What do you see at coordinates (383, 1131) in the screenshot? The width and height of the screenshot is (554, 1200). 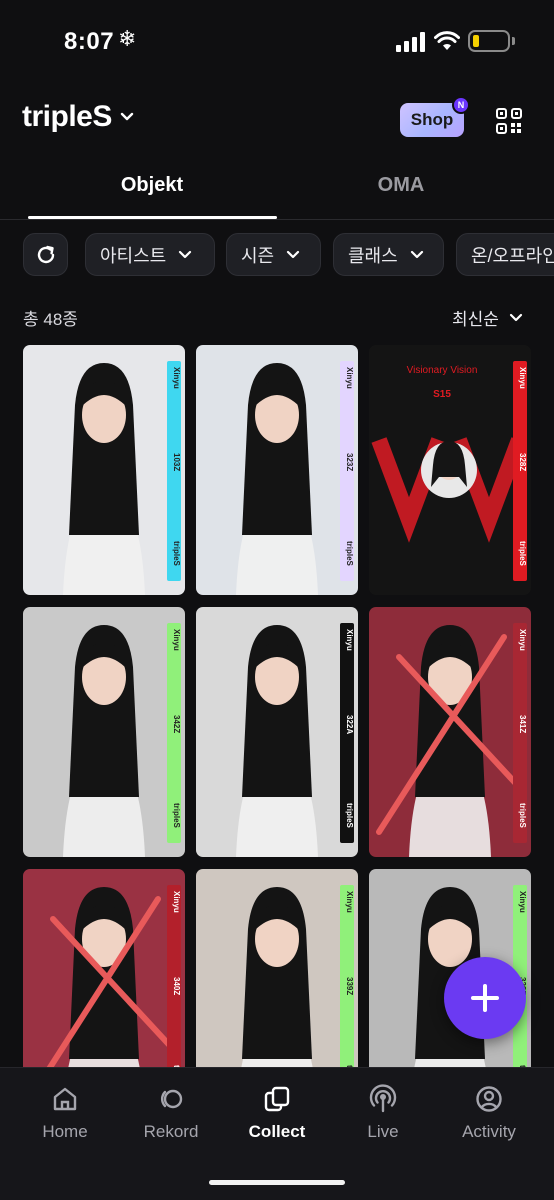 I see `nav-live-label: Live` at bounding box center [383, 1131].